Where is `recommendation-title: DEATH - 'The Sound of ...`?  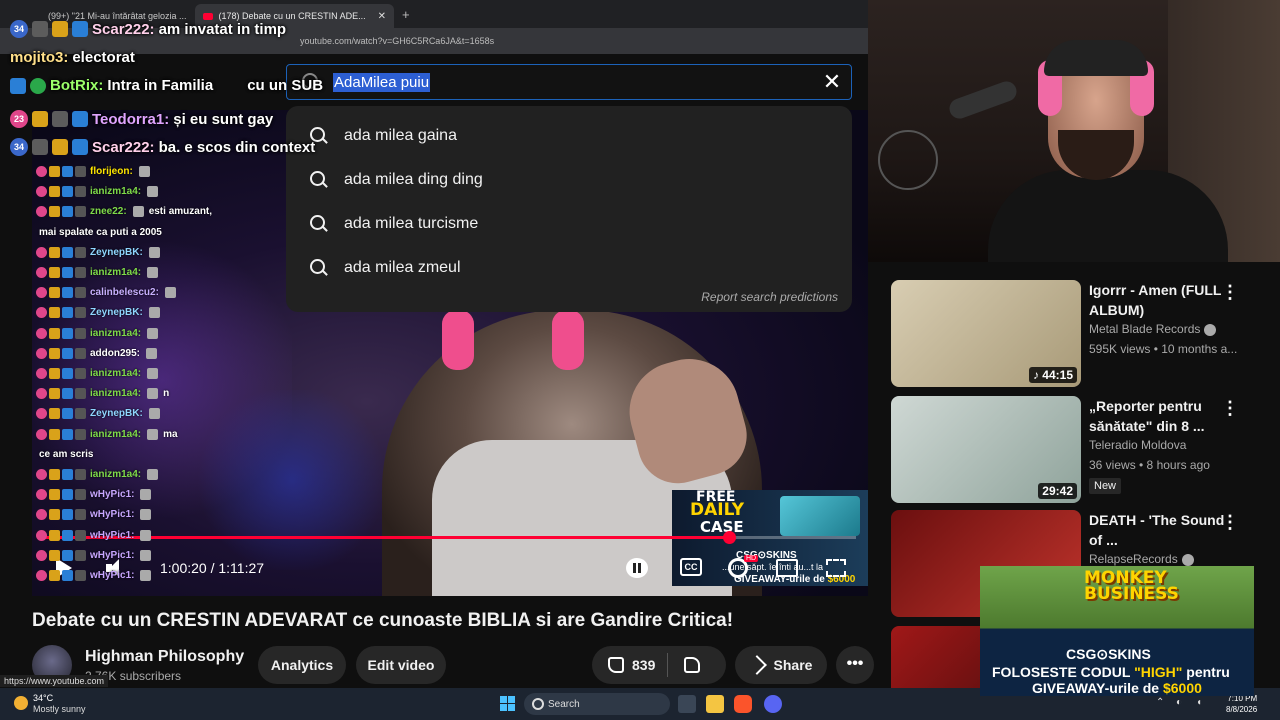 recommendation-title: DEATH - 'The Sound of ... is located at coordinates (1164, 530).